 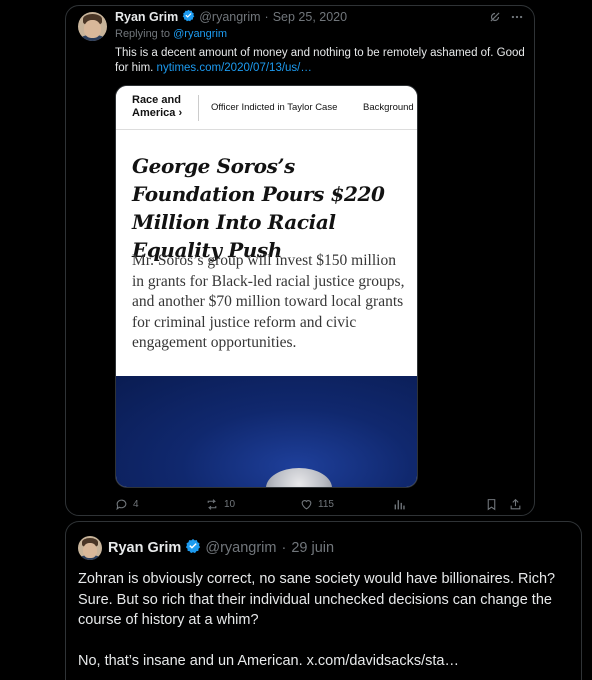 I want to click on retweet-count: 10, so click(x=230, y=504).